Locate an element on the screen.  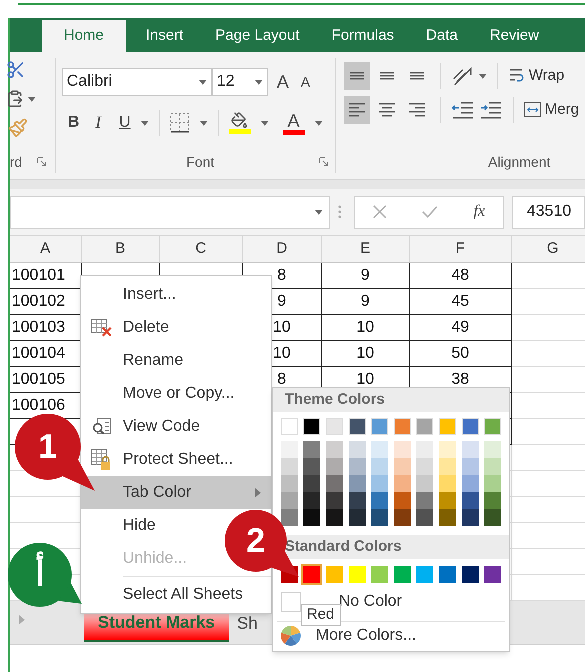
font-color-button: A is located at coordinates (294, 121).